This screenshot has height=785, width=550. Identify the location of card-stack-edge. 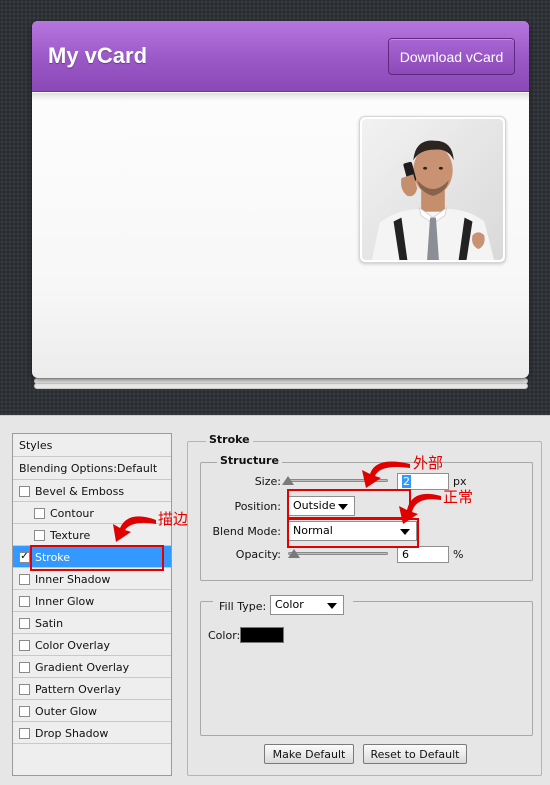
(281, 381).